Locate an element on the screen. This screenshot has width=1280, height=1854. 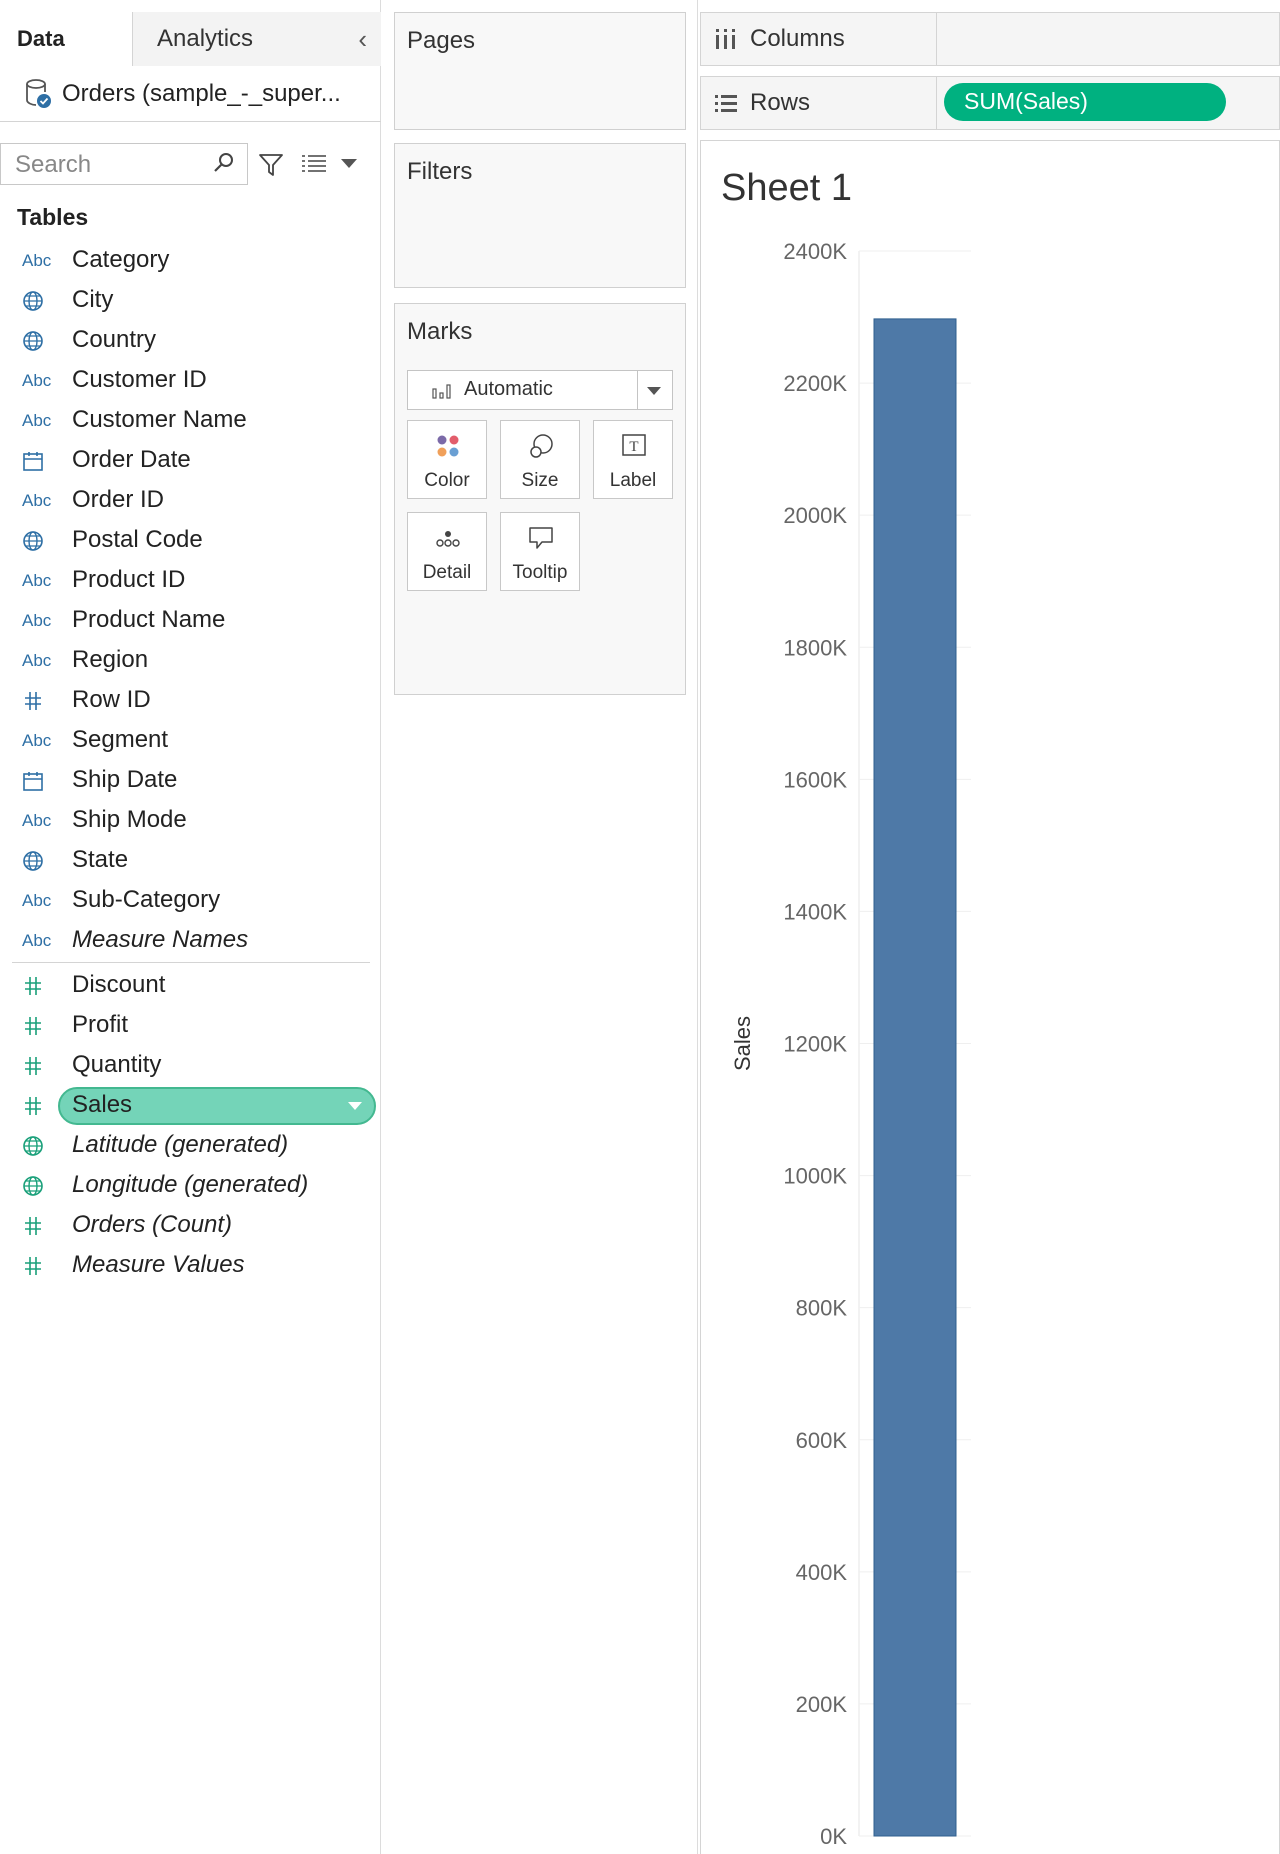
y-tick-label: 0K is located at coordinates (833, 1836).